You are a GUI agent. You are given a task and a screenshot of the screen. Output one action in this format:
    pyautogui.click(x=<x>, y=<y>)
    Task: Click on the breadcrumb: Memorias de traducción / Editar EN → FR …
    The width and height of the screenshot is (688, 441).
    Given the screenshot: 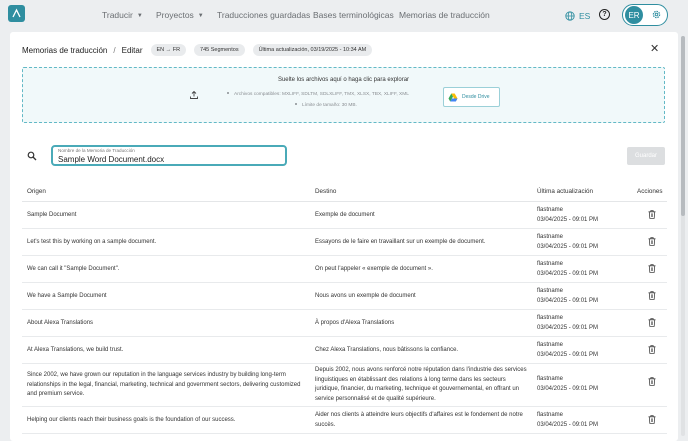 What is the action you would take?
    pyautogui.click(x=197, y=50)
    